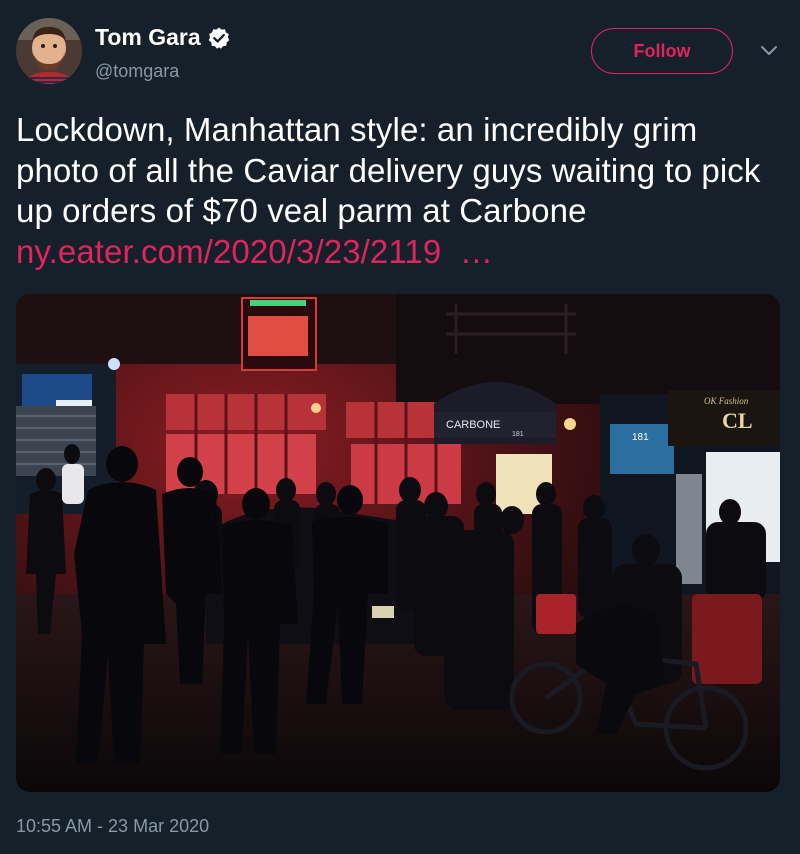 This screenshot has height=854, width=800. What do you see at coordinates (726, 401) in the screenshot?
I see `shop-sign: OK Fashion` at bounding box center [726, 401].